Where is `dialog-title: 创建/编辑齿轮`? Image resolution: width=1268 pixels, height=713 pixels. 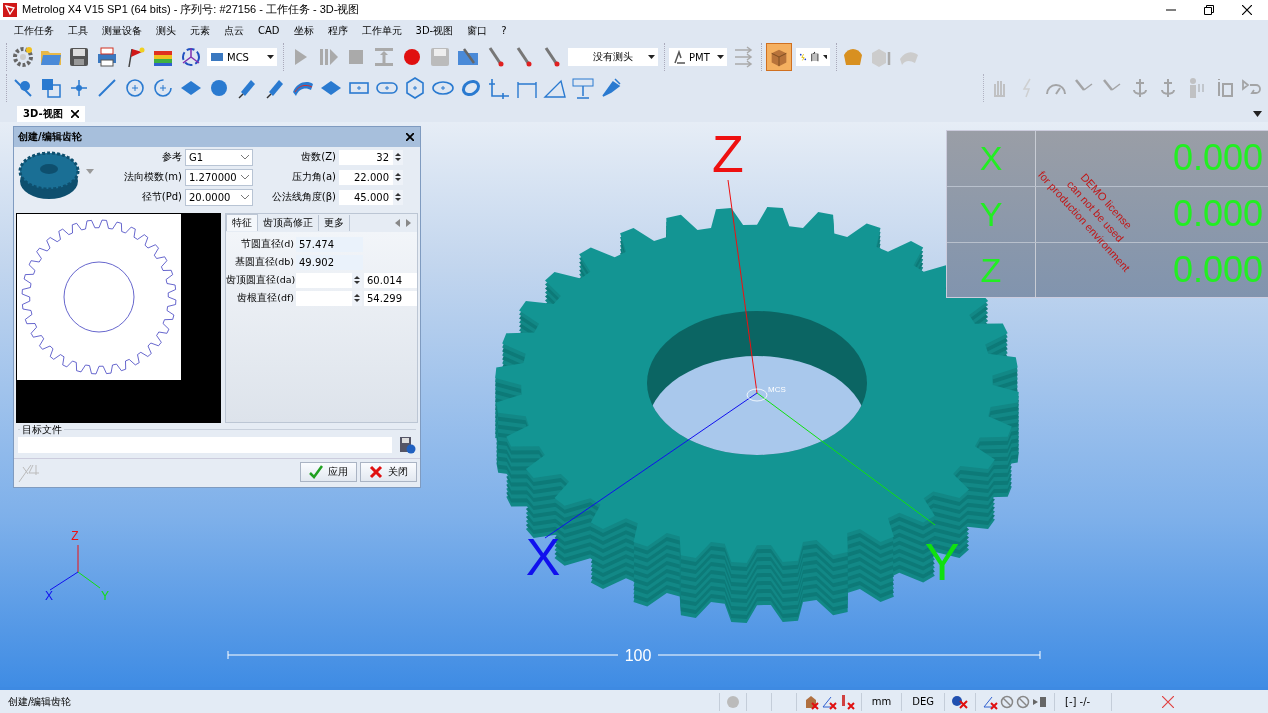 dialog-title: 创建/编辑齿轮 is located at coordinates (50, 136).